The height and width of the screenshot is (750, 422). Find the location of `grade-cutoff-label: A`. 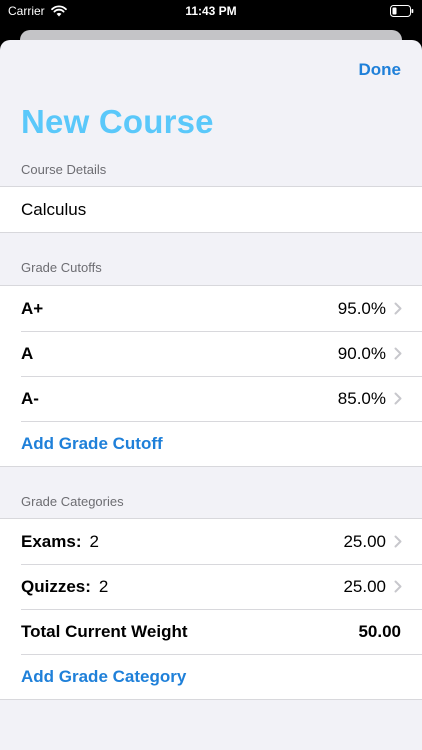

grade-cutoff-label: A is located at coordinates (27, 353).